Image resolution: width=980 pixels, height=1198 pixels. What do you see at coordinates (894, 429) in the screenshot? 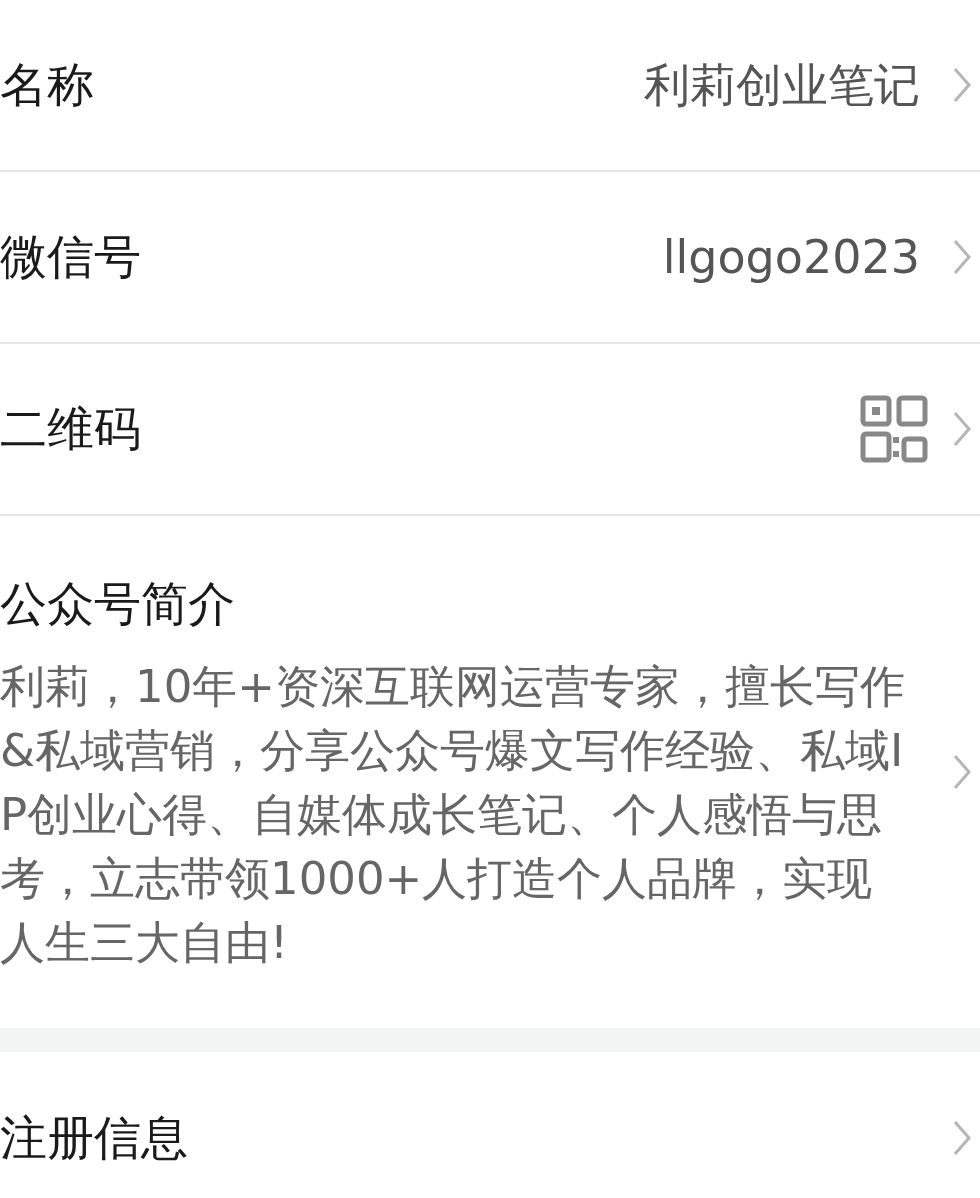
I see `qr-code-icon` at bounding box center [894, 429].